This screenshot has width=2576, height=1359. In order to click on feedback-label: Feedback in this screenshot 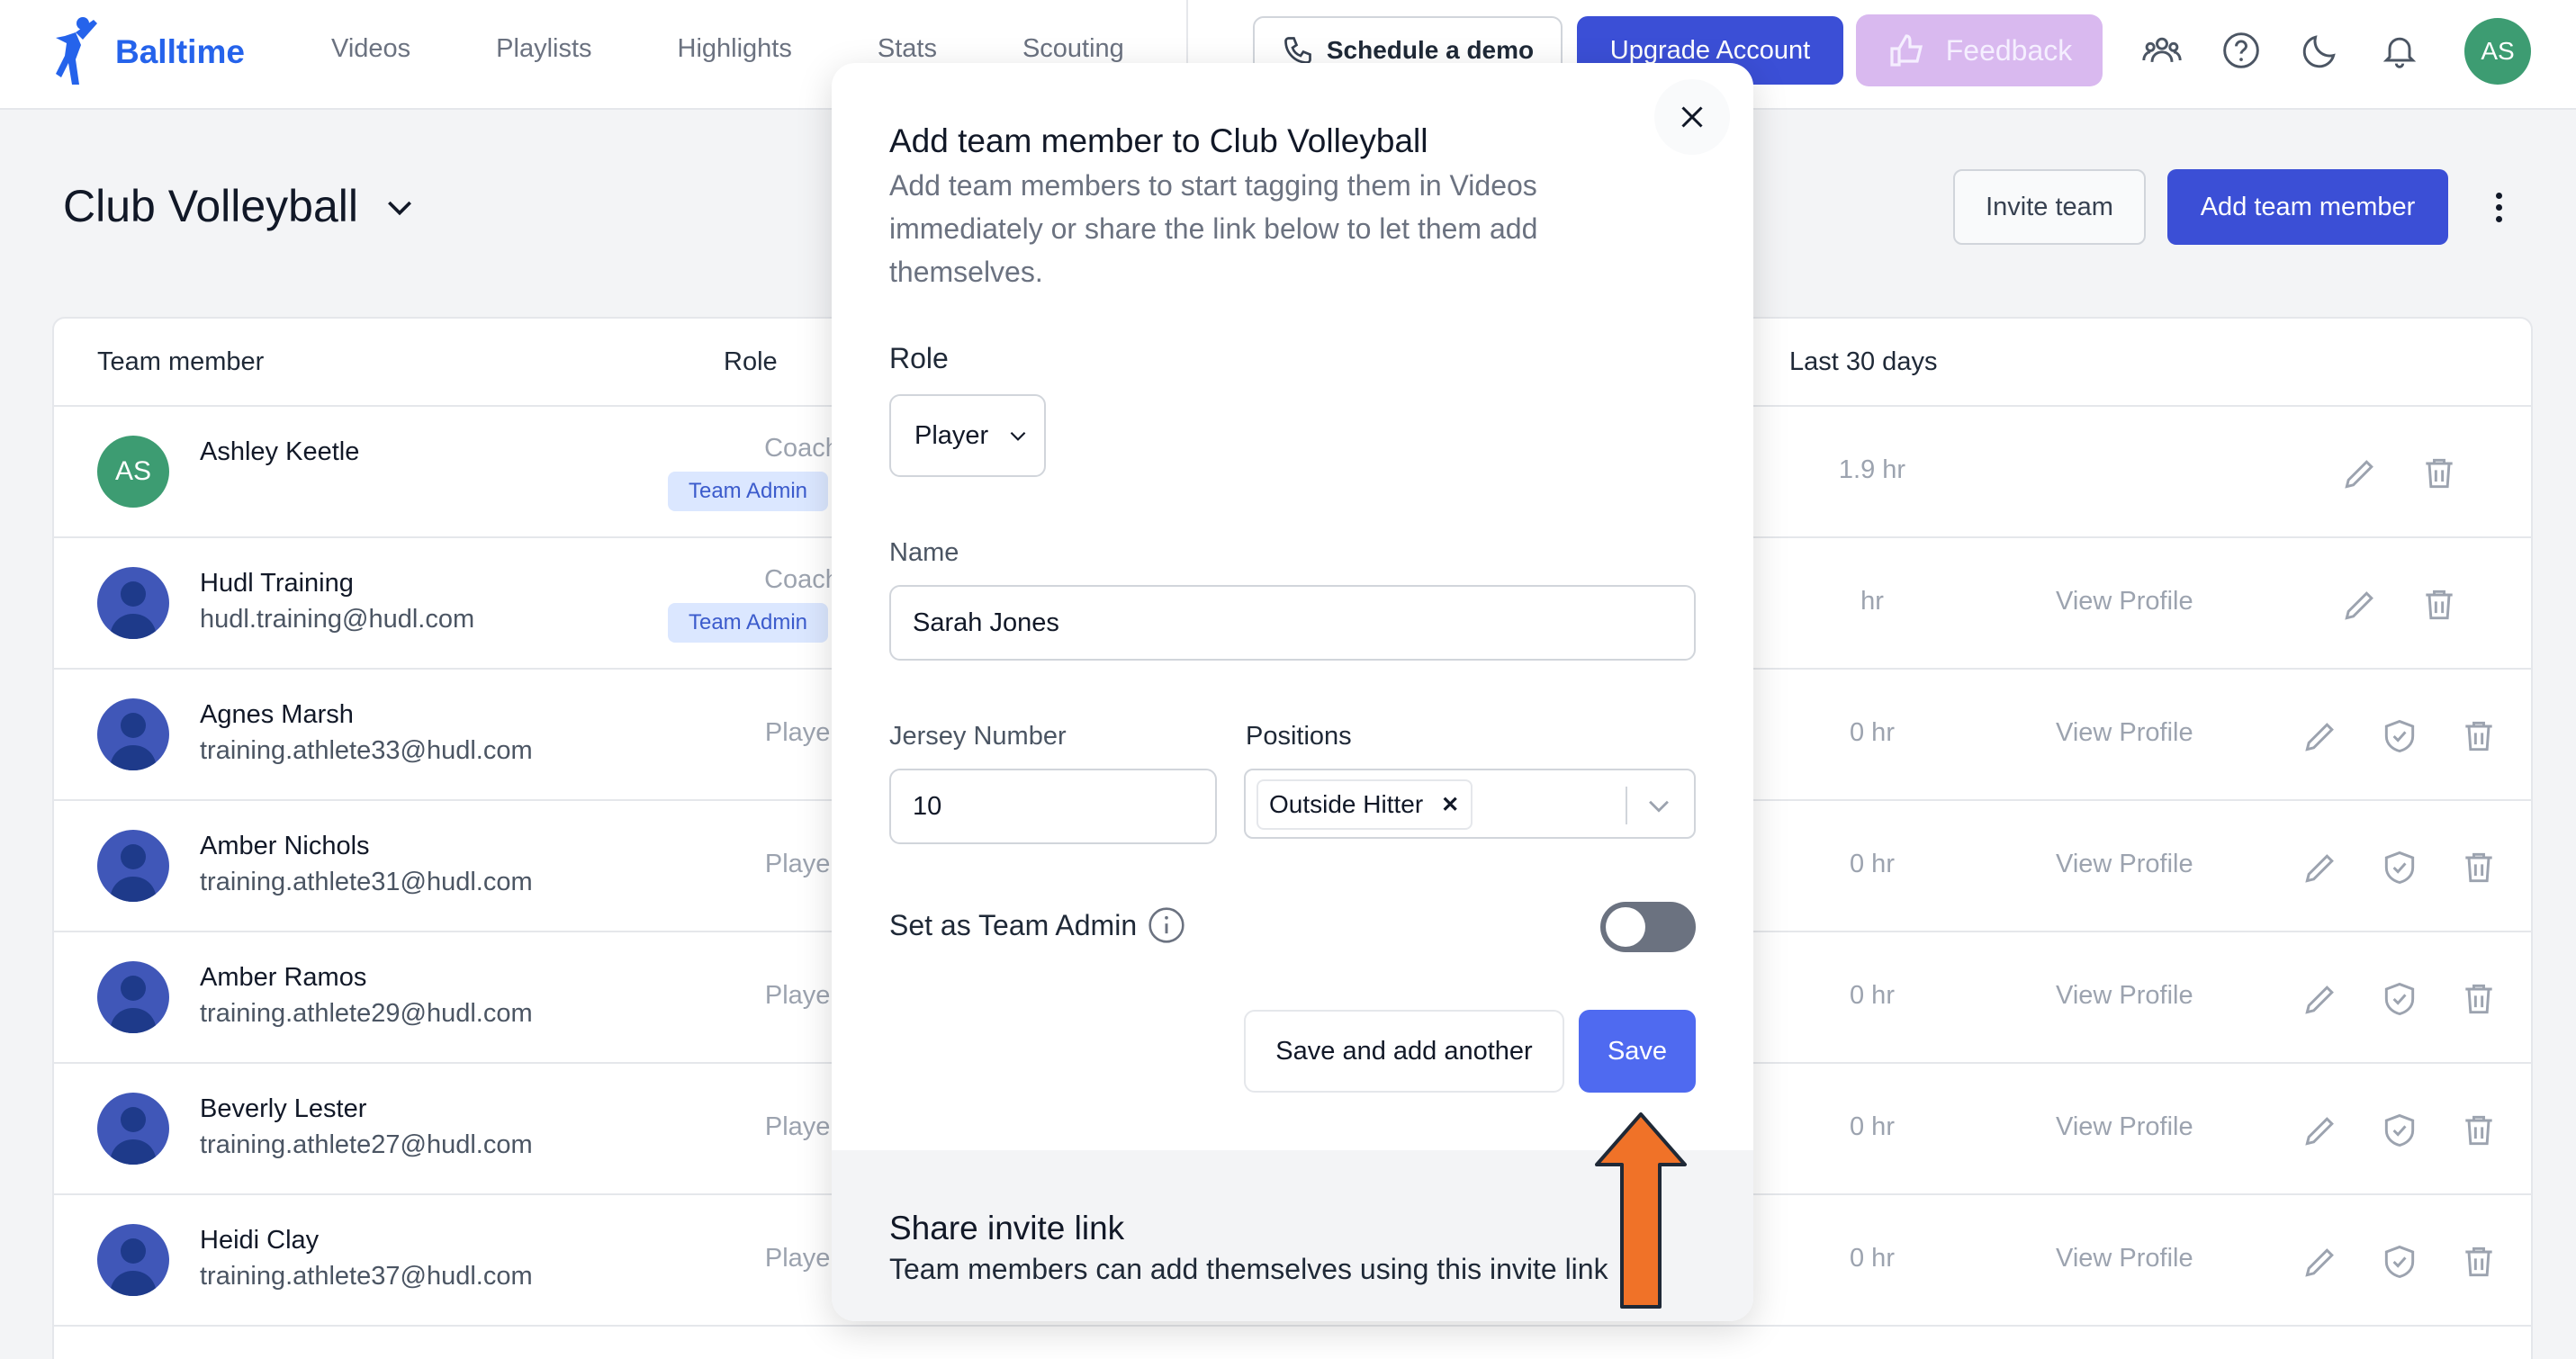, I will do `click(2009, 50)`.